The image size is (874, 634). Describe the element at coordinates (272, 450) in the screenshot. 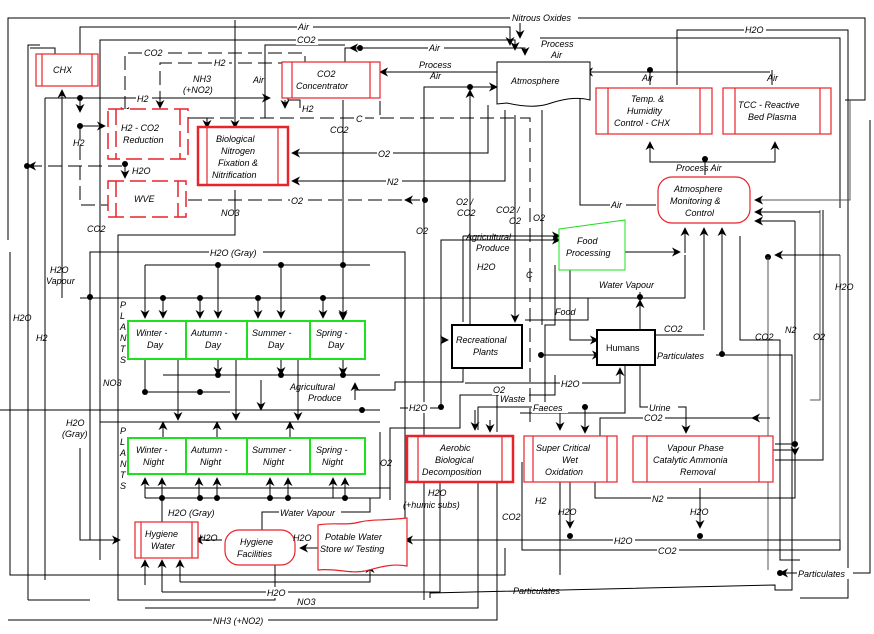

I see `plant-summer-night-label-1: Summer -` at that location.